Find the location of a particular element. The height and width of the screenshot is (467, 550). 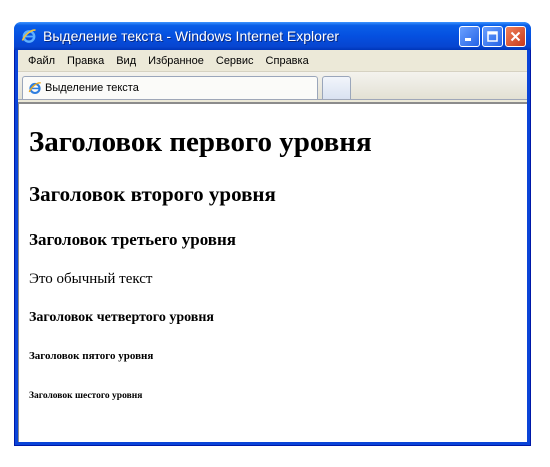

close-icon is located at coordinates (515, 36).